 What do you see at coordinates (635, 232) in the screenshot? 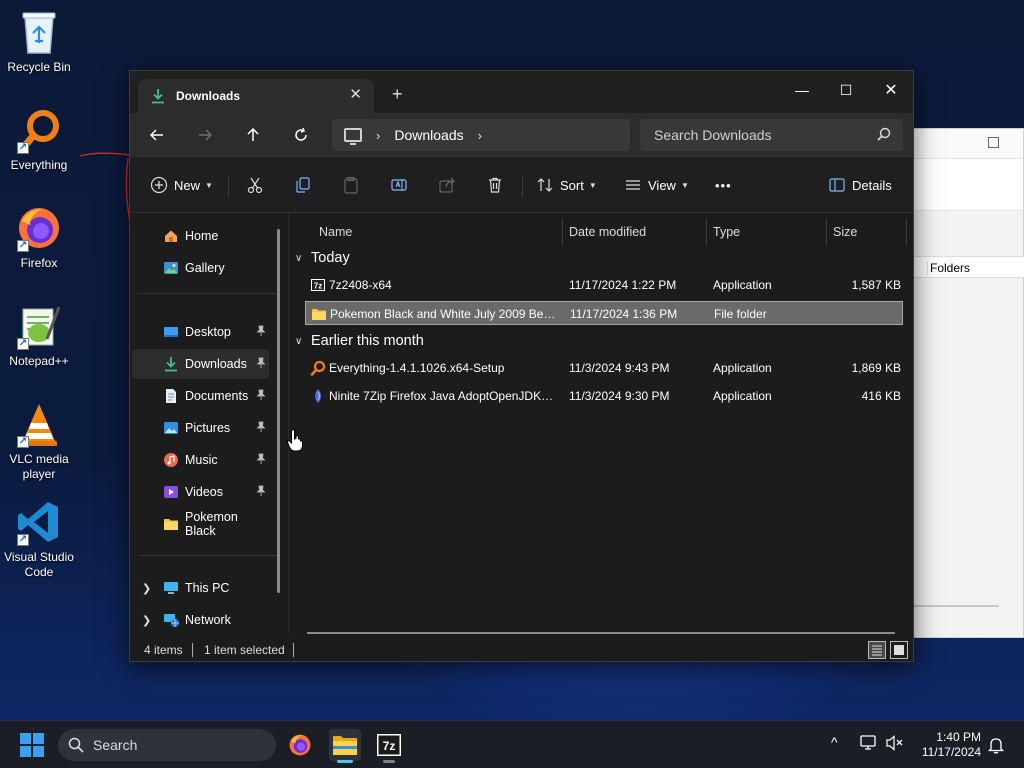
I see `column-header-date-modified: Date modified` at bounding box center [635, 232].